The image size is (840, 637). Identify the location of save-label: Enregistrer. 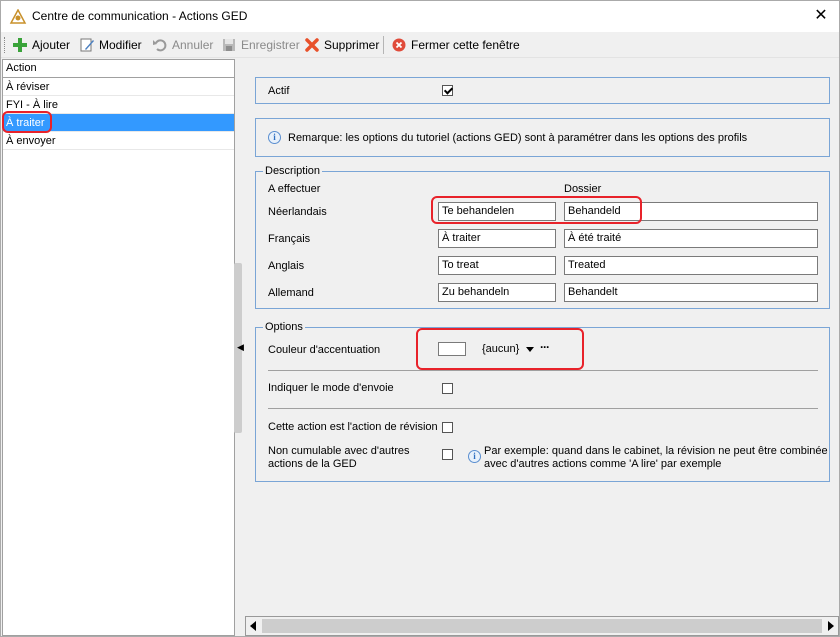
(270, 45).